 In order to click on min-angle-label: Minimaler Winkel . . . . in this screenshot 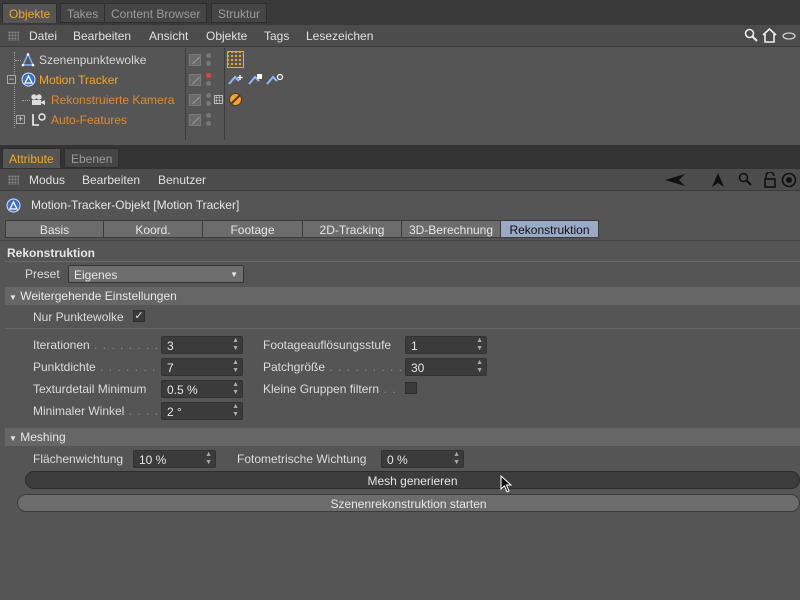, I will do `click(96, 411)`.